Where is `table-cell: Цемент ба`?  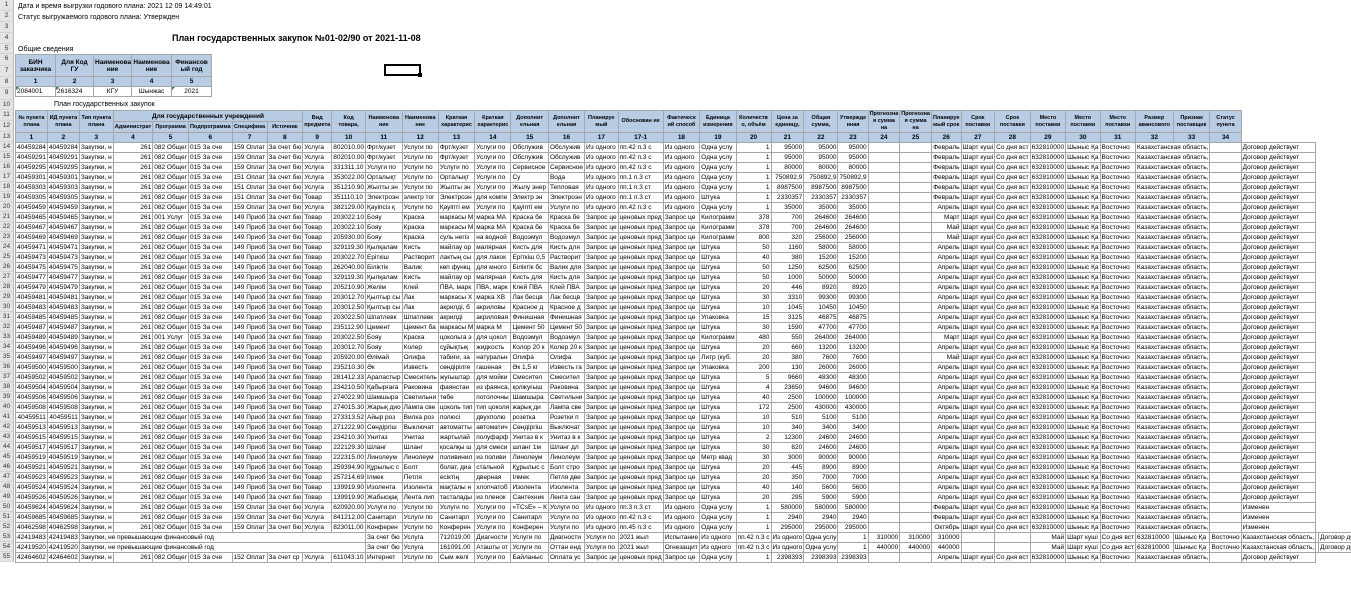 table-cell: Цемент ба is located at coordinates (420, 327).